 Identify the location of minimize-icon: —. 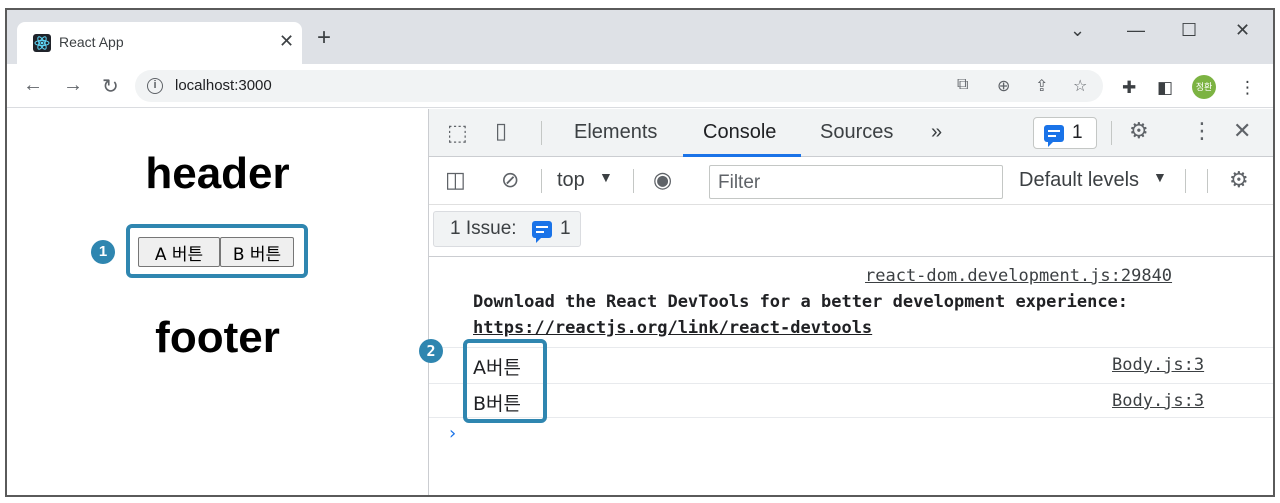
(1136, 30).